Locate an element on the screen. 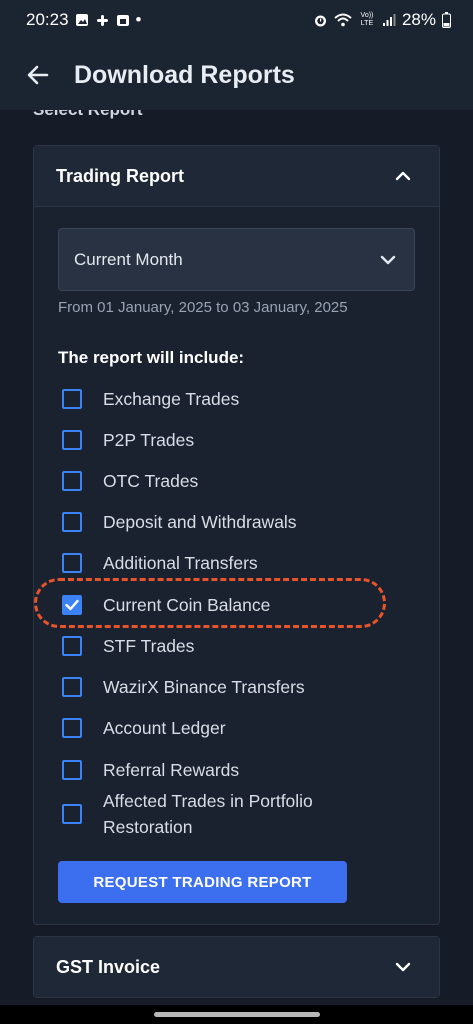 This screenshot has height=1024, width=473. option-label: STF Trades is located at coordinates (149, 646).